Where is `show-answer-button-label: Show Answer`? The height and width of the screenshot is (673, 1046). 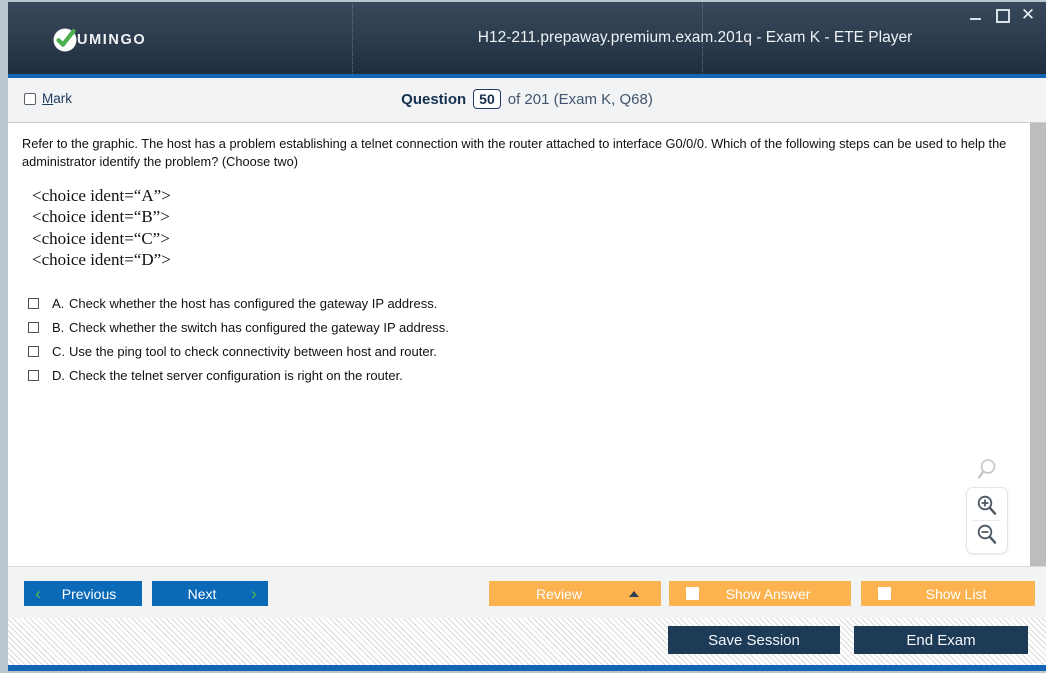
show-answer-button-label: Show Answer is located at coordinates (768, 593).